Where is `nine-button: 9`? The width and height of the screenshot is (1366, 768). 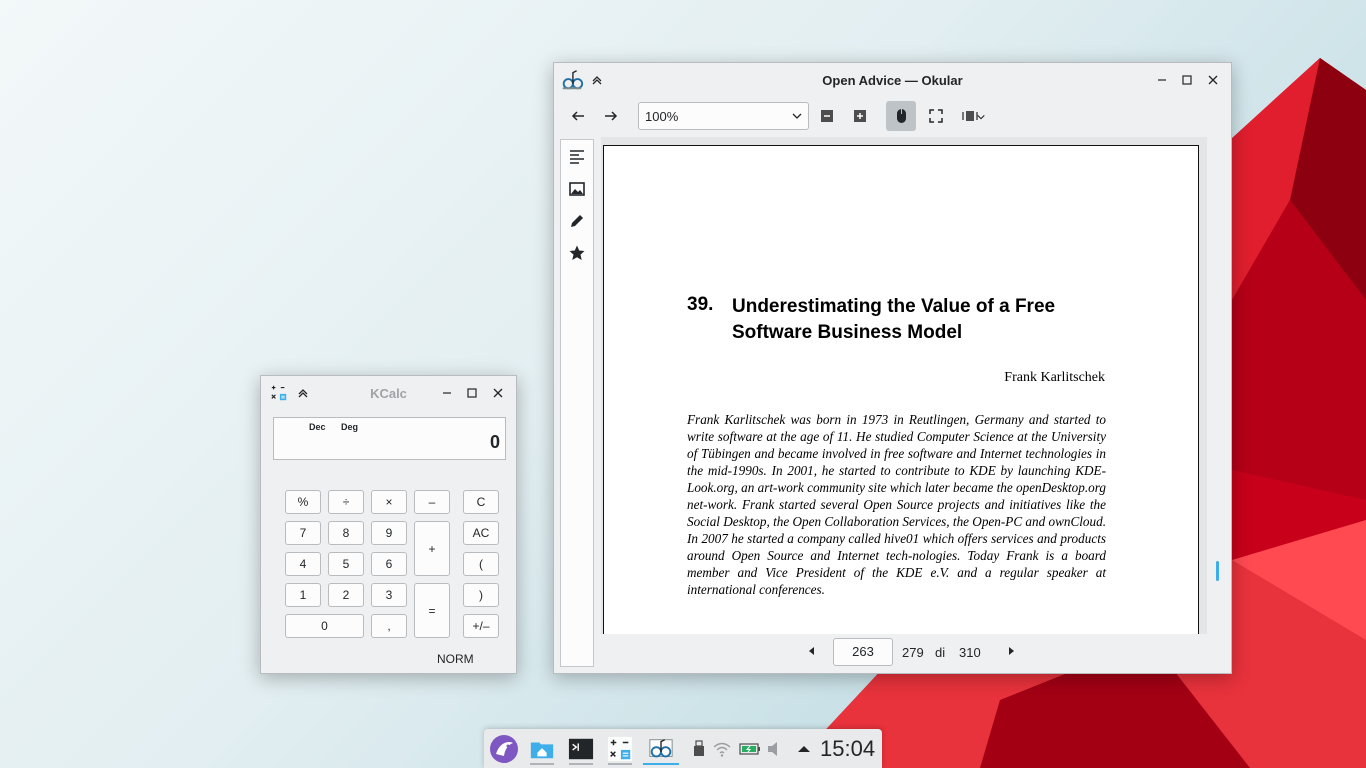
nine-button: 9 is located at coordinates (389, 533).